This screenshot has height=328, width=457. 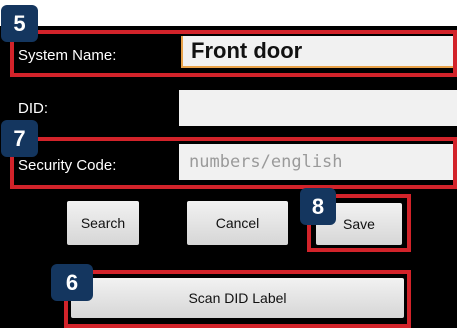 What do you see at coordinates (67, 55) in the screenshot?
I see `system-name-label: System Name:` at bounding box center [67, 55].